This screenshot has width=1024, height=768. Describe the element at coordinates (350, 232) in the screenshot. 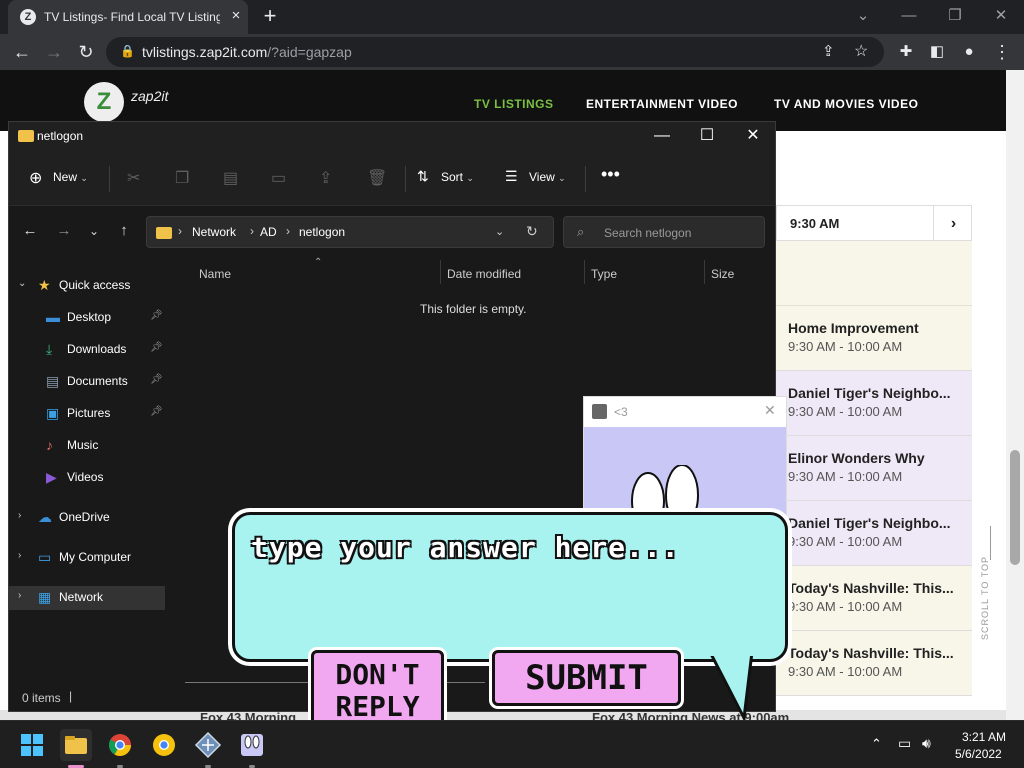

I see `explorer-address-bar: › Network › AD › netlogon ⌄ ↻` at that location.